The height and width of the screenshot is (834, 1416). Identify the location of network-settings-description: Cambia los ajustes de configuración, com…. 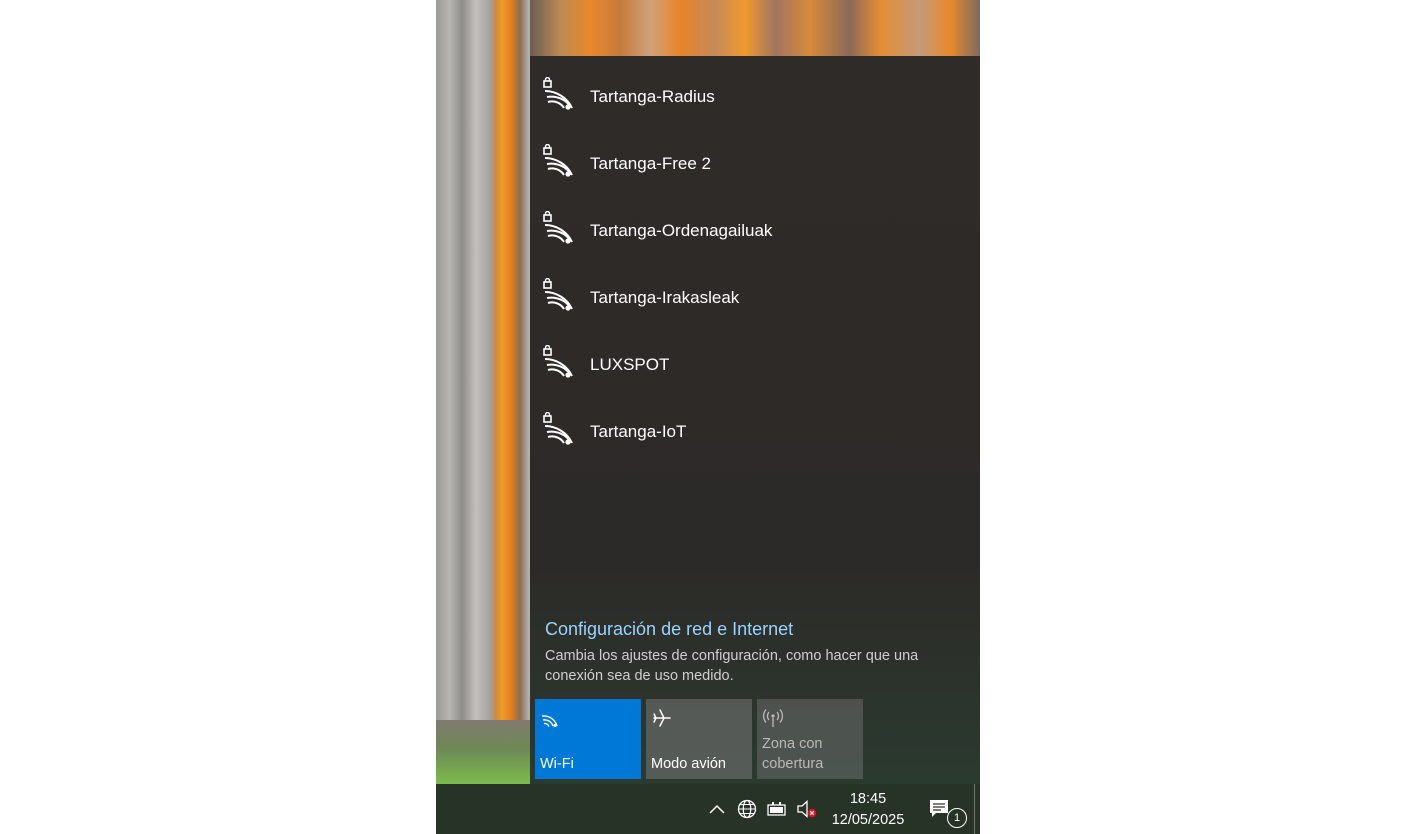
(732, 666).